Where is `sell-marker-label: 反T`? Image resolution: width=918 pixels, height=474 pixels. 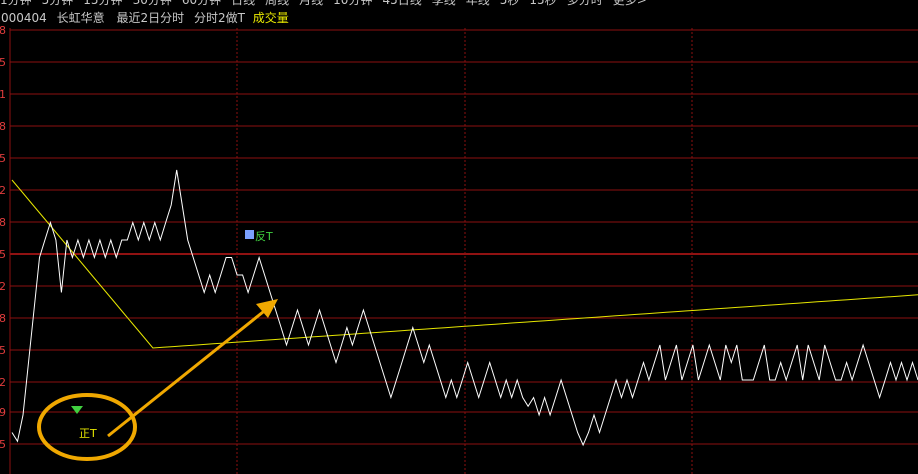
sell-marker-label: 反T is located at coordinates (264, 236).